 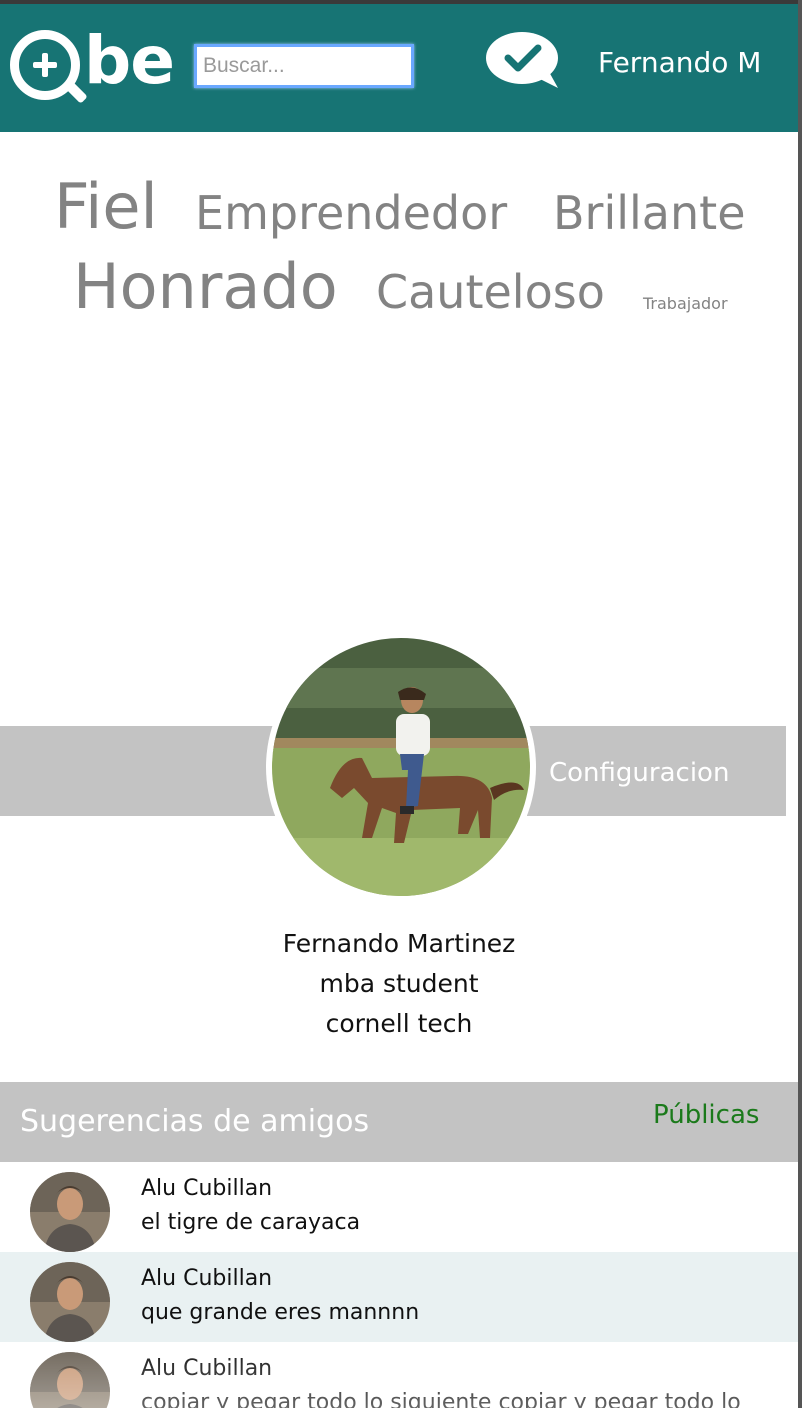 I want to click on configuration-link: Configuracion, so click(x=639, y=773).